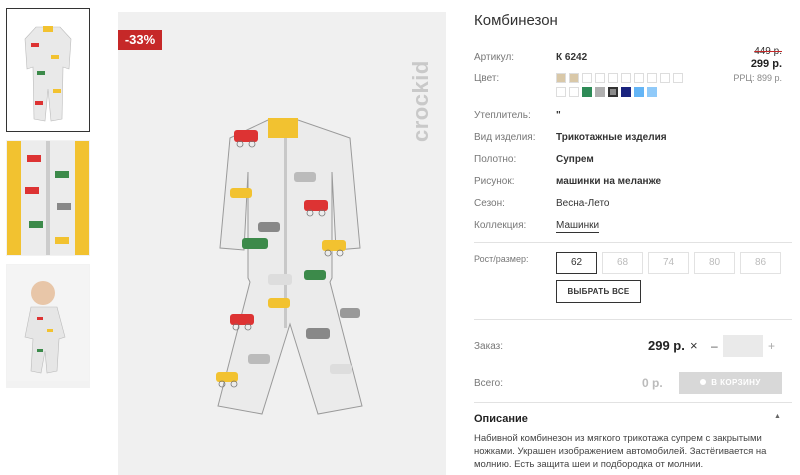 This screenshot has width=800, height=475. What do you see at coordinates (714, 263) in the screenshot?
I see `size-option-80: 80` at bounding box center [714, 263].